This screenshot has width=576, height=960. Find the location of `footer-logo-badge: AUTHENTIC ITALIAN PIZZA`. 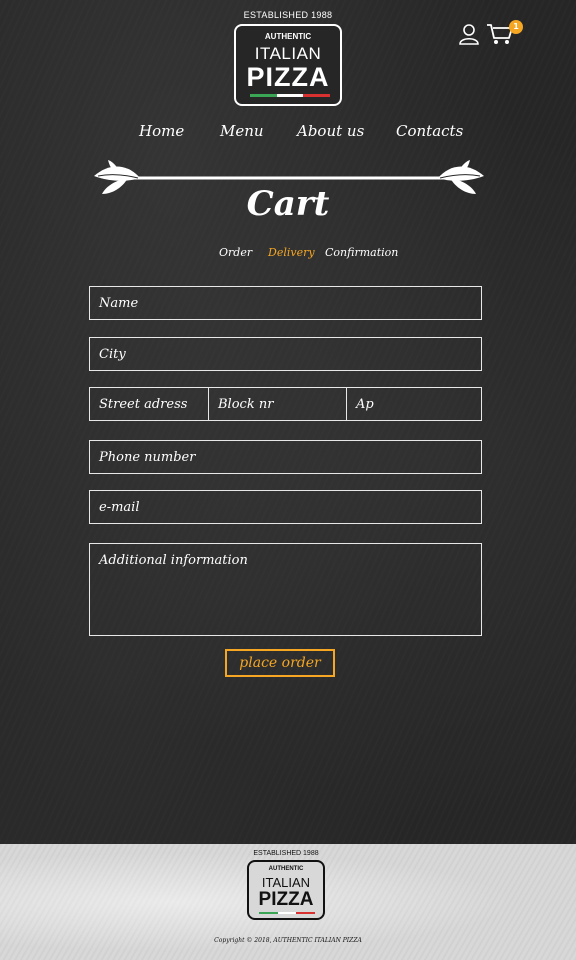

footer-logo-badge: AUTHENTIC ITALIAN PIZZA is located at coordinates (286, 890).